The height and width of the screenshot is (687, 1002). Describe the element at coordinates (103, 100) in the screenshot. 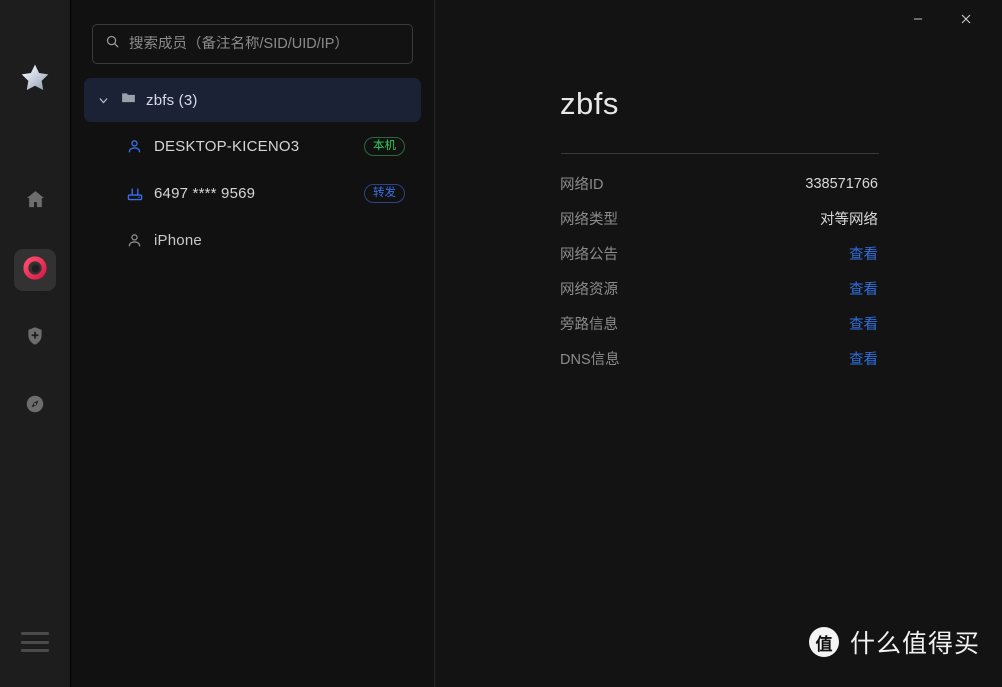

I see `chevron-down-icon` at that location.